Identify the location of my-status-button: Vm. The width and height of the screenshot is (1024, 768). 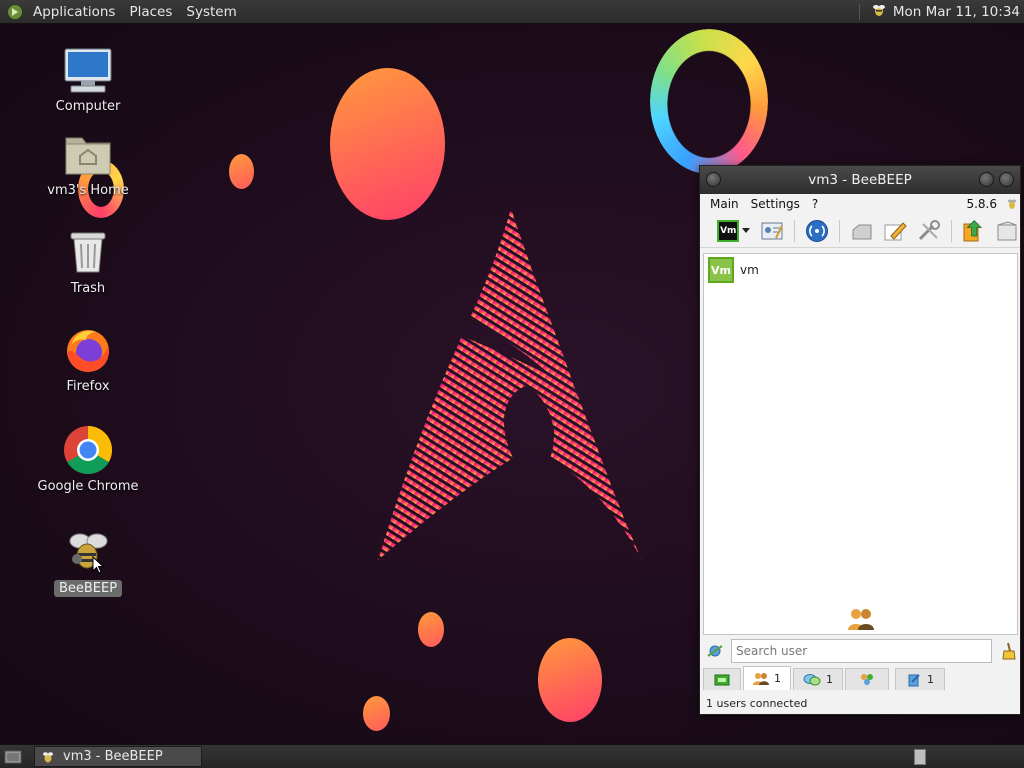
(734, 231).